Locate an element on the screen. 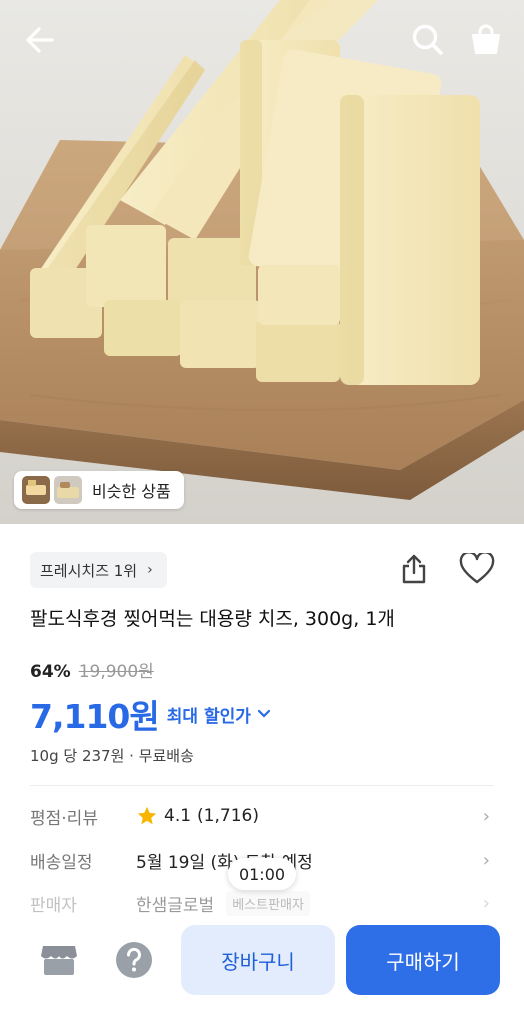  divider is located at coordinates (262, 785).